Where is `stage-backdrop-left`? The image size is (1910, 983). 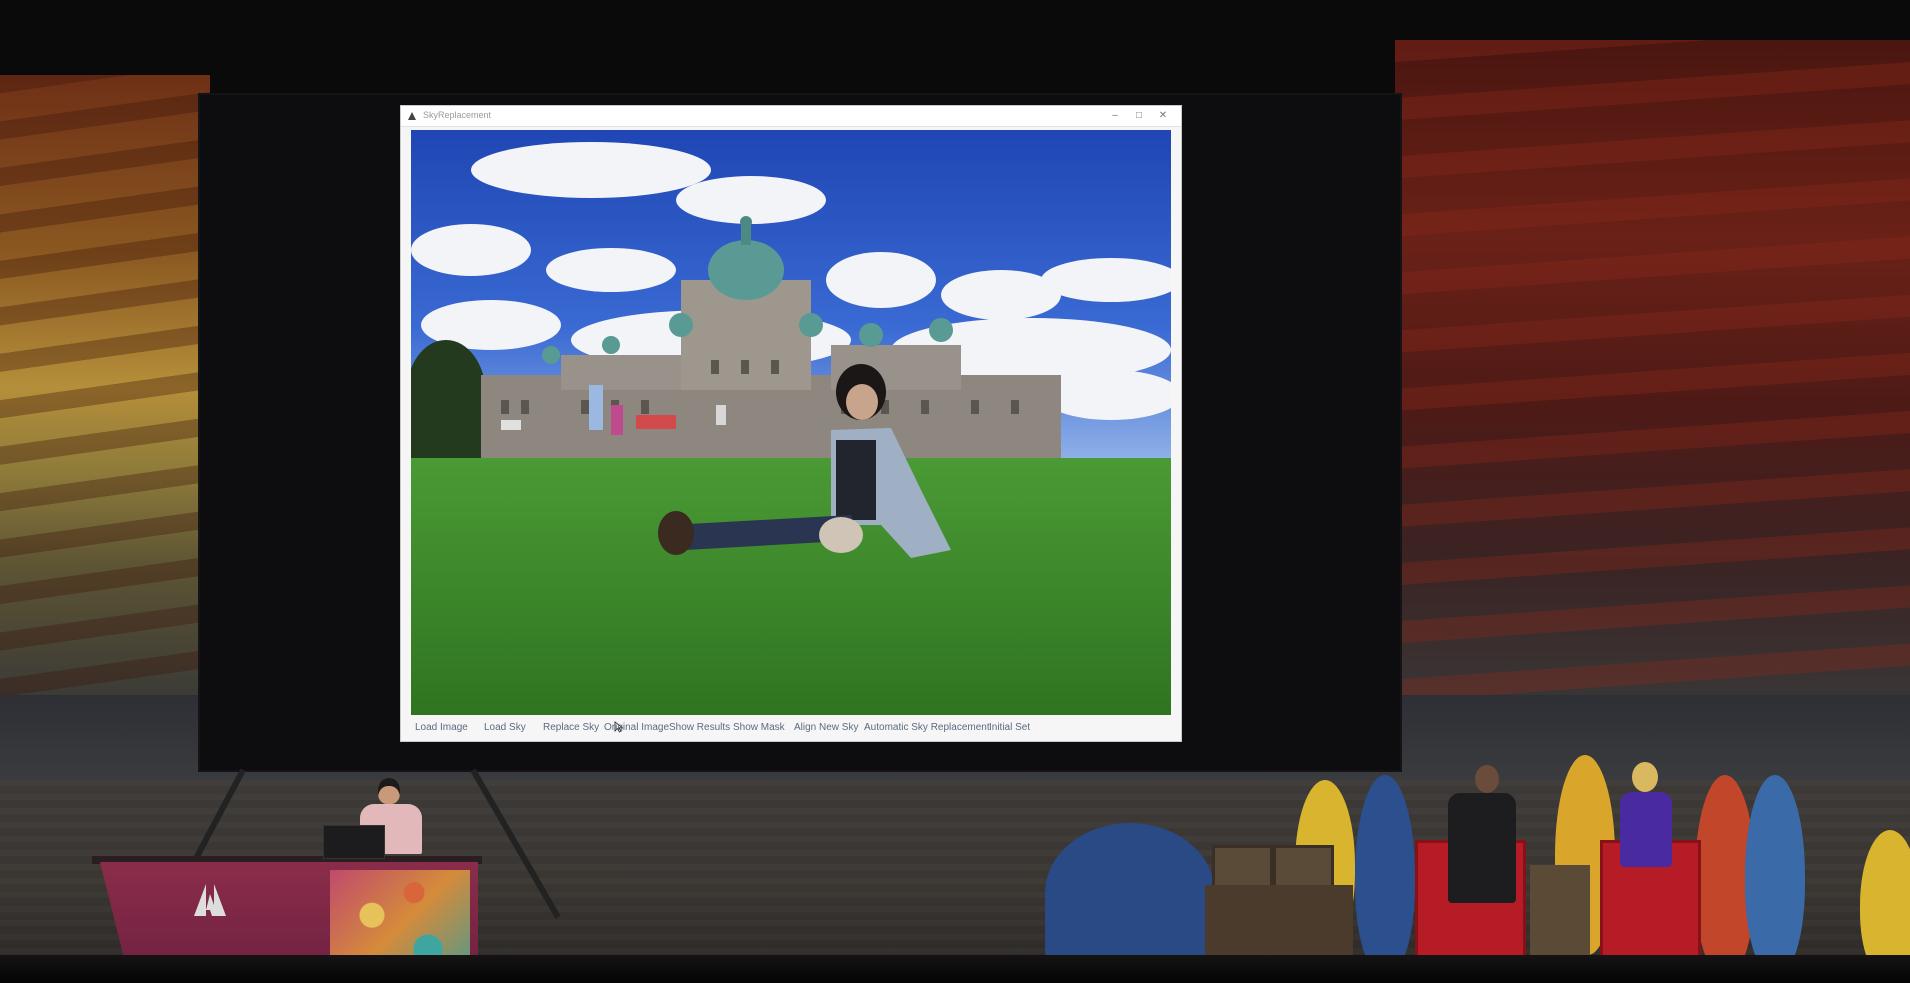
stage-backdrop-left is located at coordinates (105, 387).